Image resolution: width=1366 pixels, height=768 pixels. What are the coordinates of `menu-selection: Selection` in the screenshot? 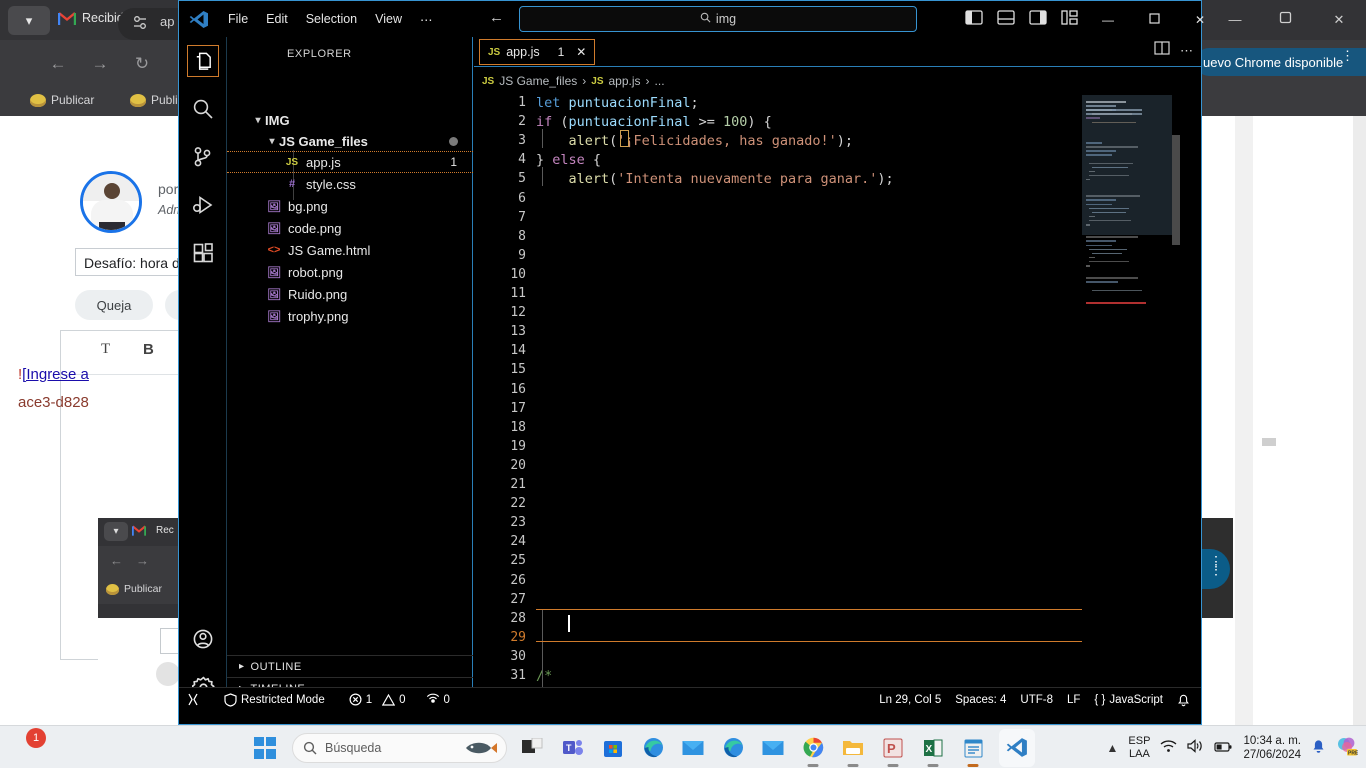 It's located at (331, 19).